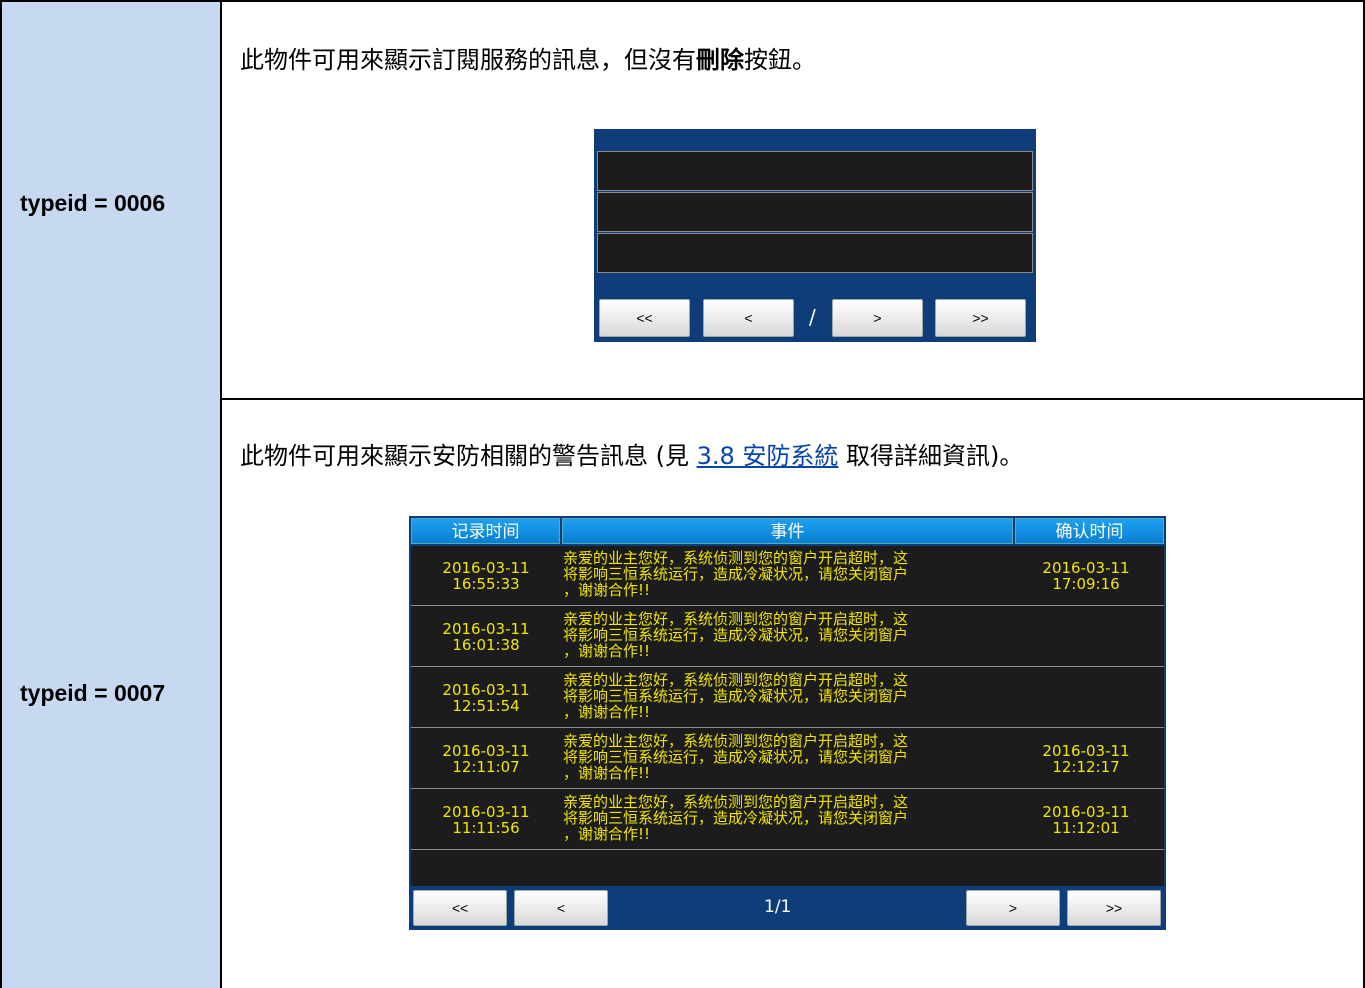  Describe the element at coordinates (486, 576) in the screenshot. I see `record-time: 2016-03-11 16:55:33` at that location.